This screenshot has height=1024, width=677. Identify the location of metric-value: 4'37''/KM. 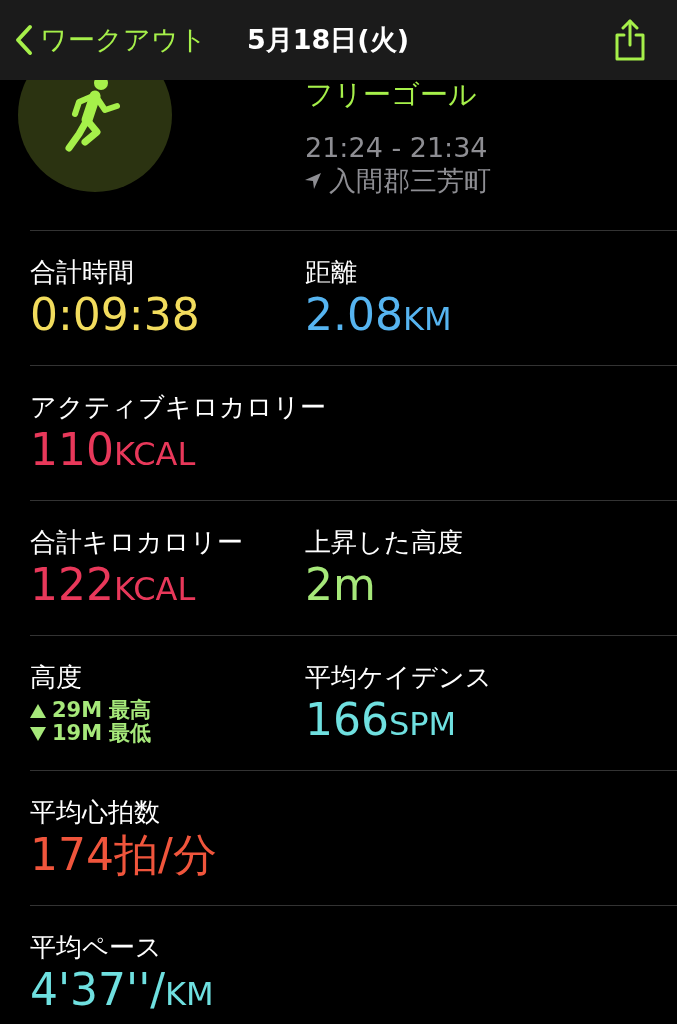
(122, 990).